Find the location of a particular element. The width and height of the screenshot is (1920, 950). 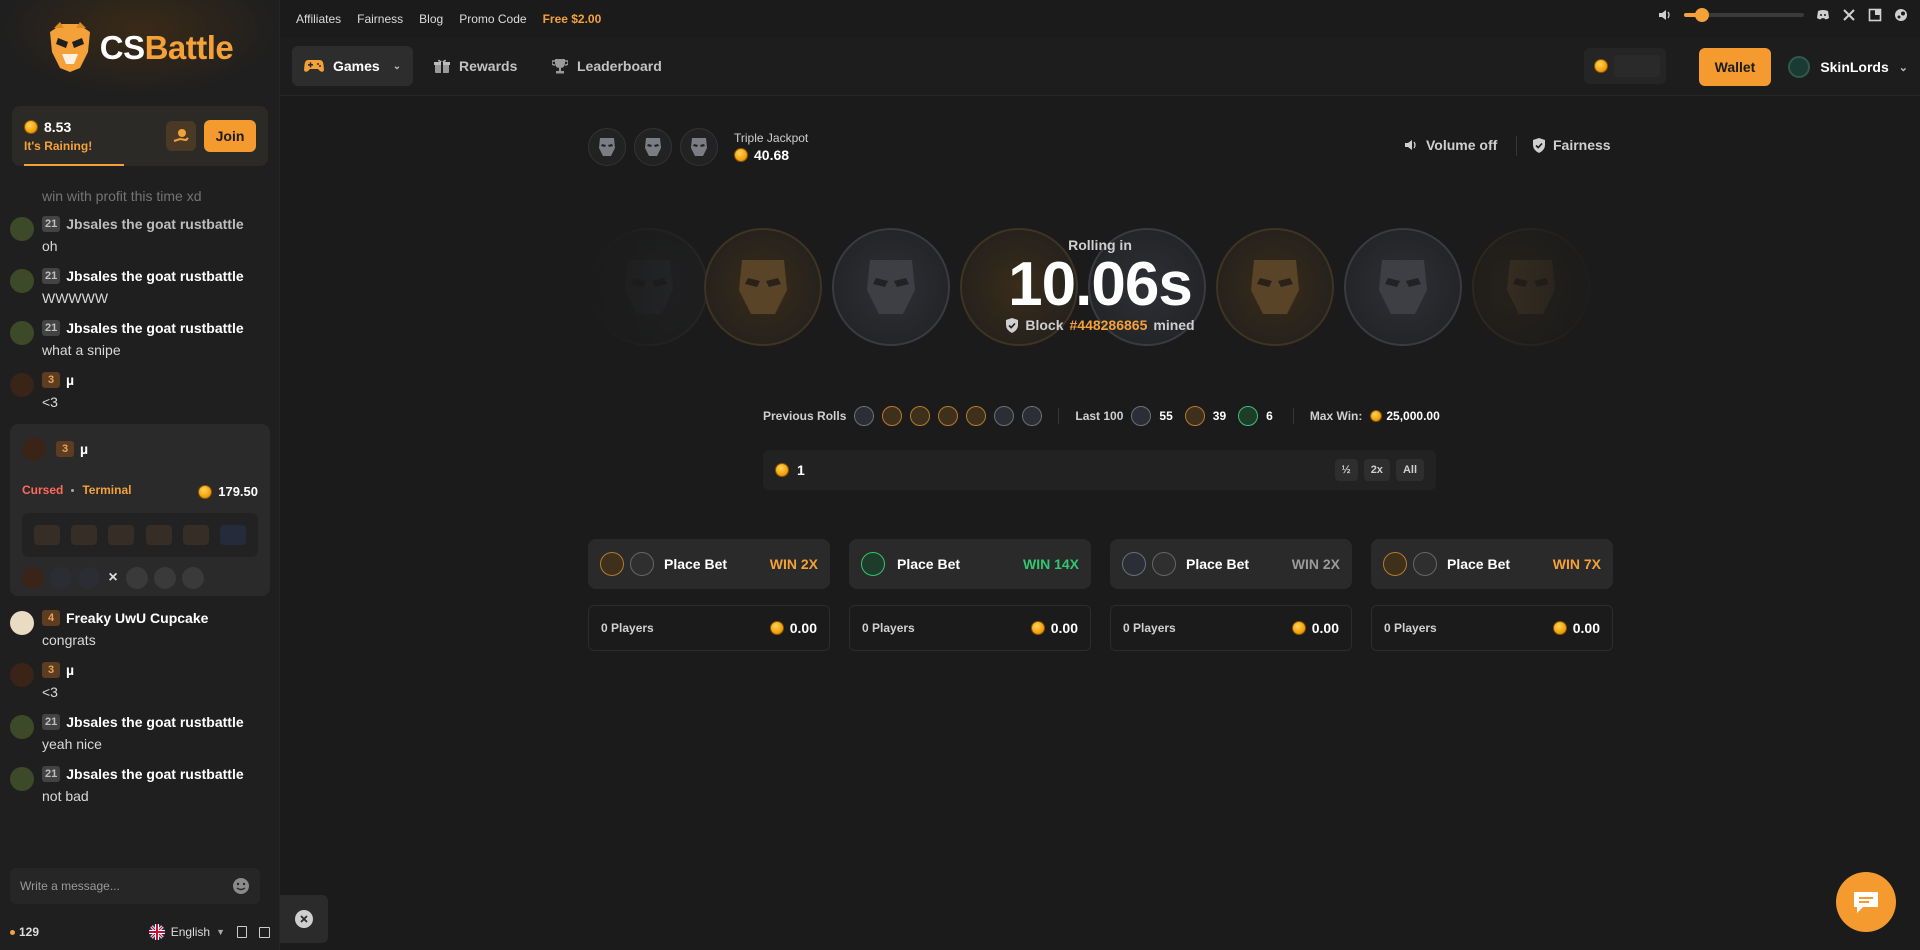

rain-tip-button is located at coordinates (181, 136).